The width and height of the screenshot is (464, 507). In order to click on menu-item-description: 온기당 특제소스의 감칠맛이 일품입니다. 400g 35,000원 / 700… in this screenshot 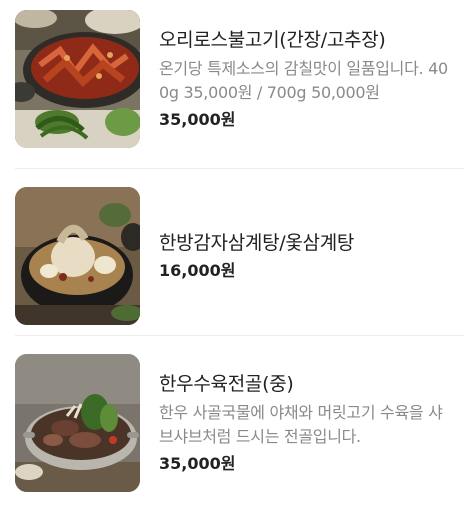, I will do `click(303, 80)`.